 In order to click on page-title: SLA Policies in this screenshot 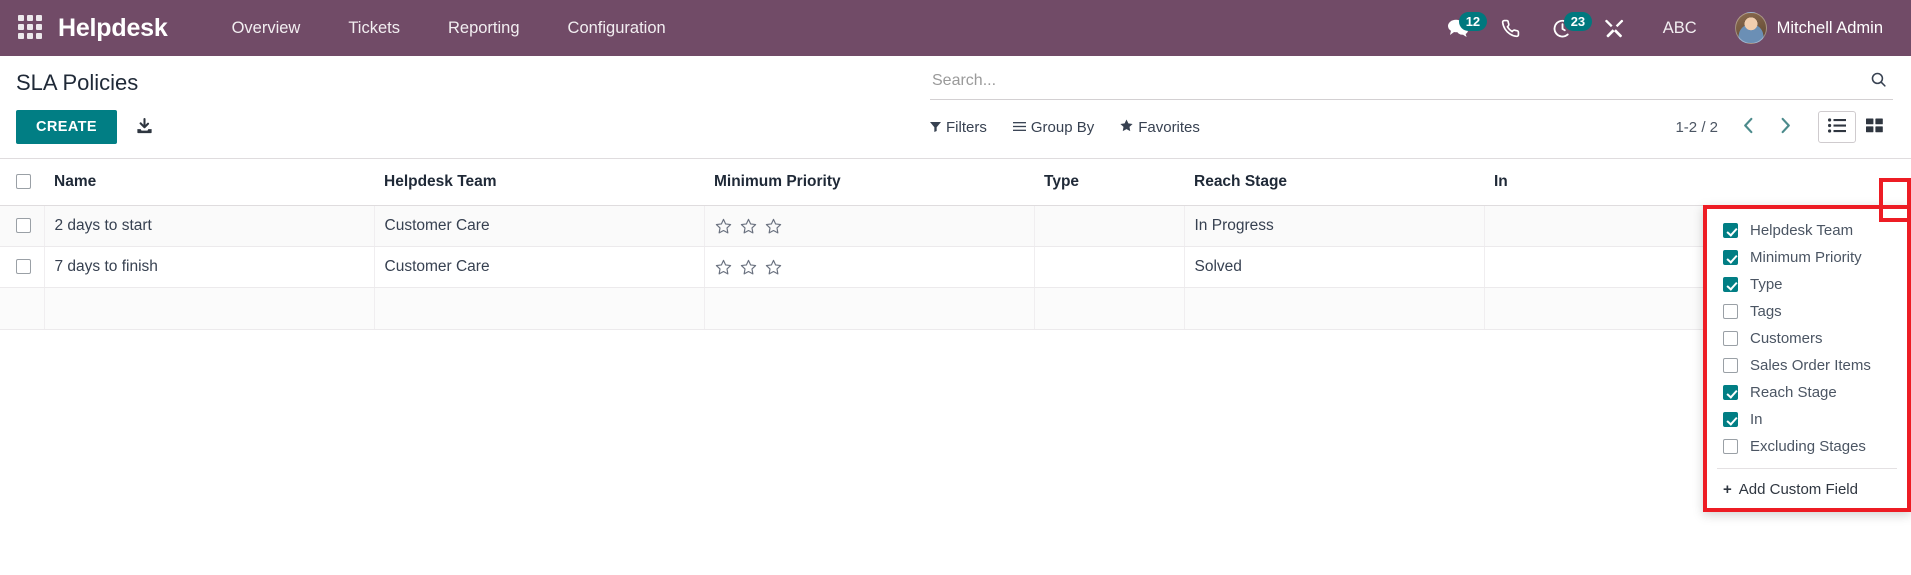, I will do `click(77, 82)`.